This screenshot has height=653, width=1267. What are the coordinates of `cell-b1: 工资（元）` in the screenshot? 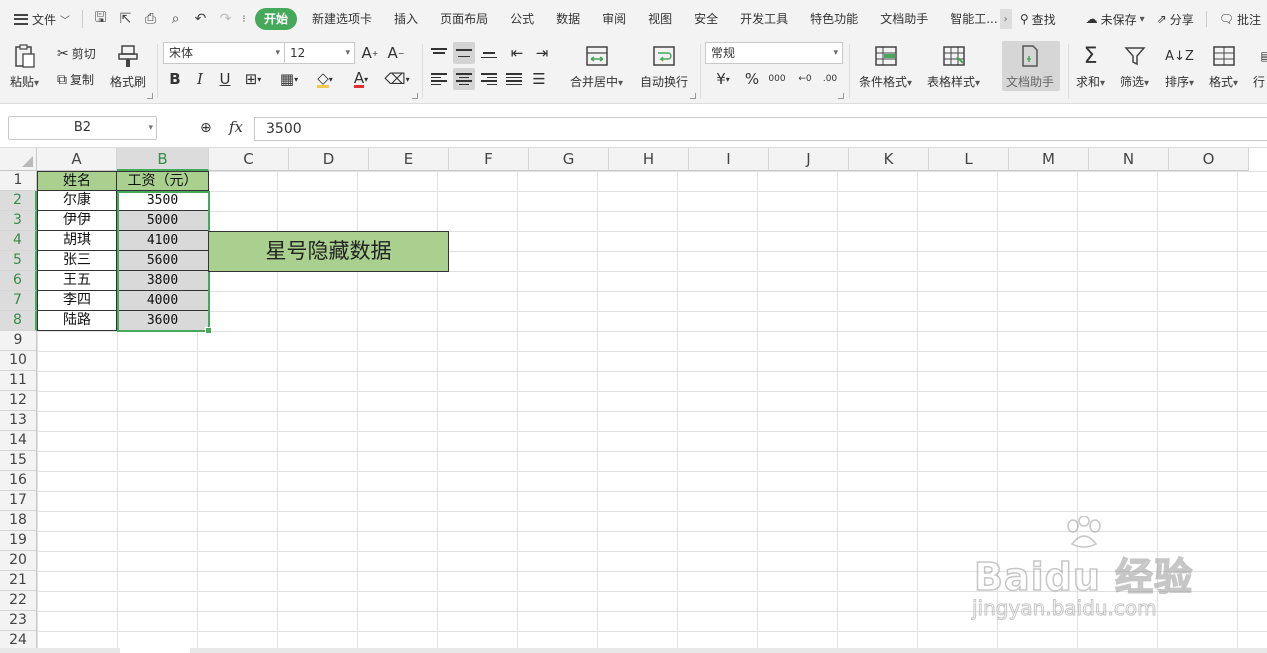 It's located at (163, 181).